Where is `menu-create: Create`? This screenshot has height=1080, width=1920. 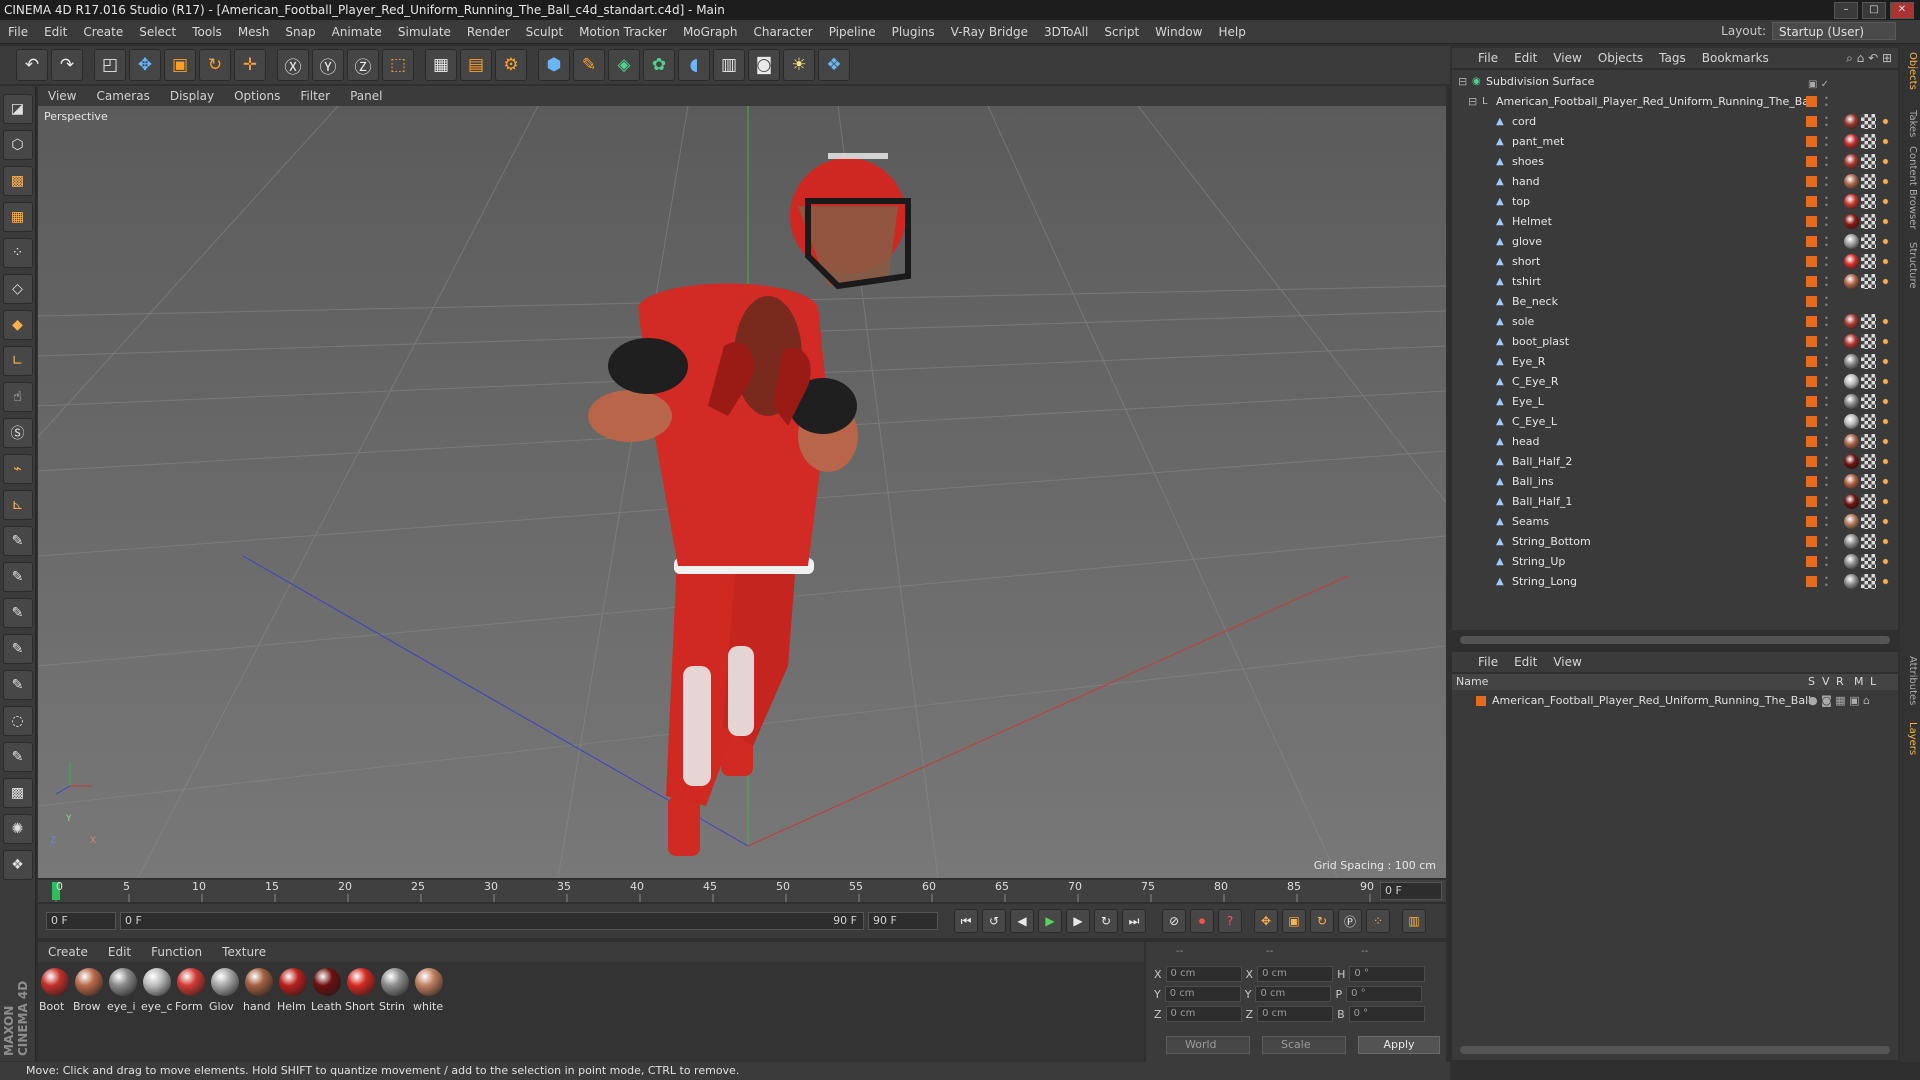 menu-create: Create is located at coordinates (103, 32).